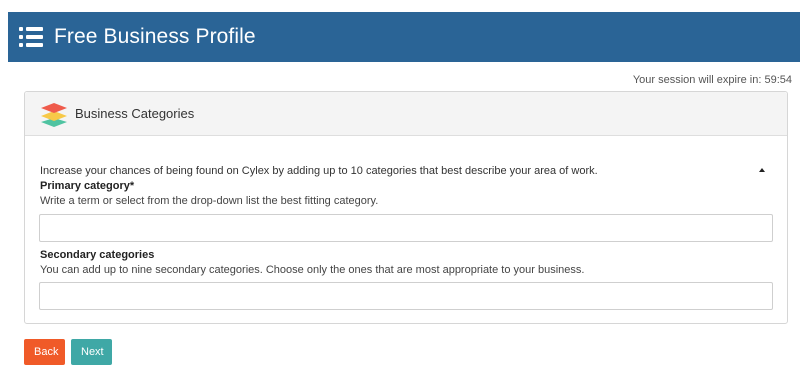 The image size is (800, 377). What do you see at coordinates (406, 296) in the screenshot?
I see `secondary-categories-input` at bounding box center [406, 296].